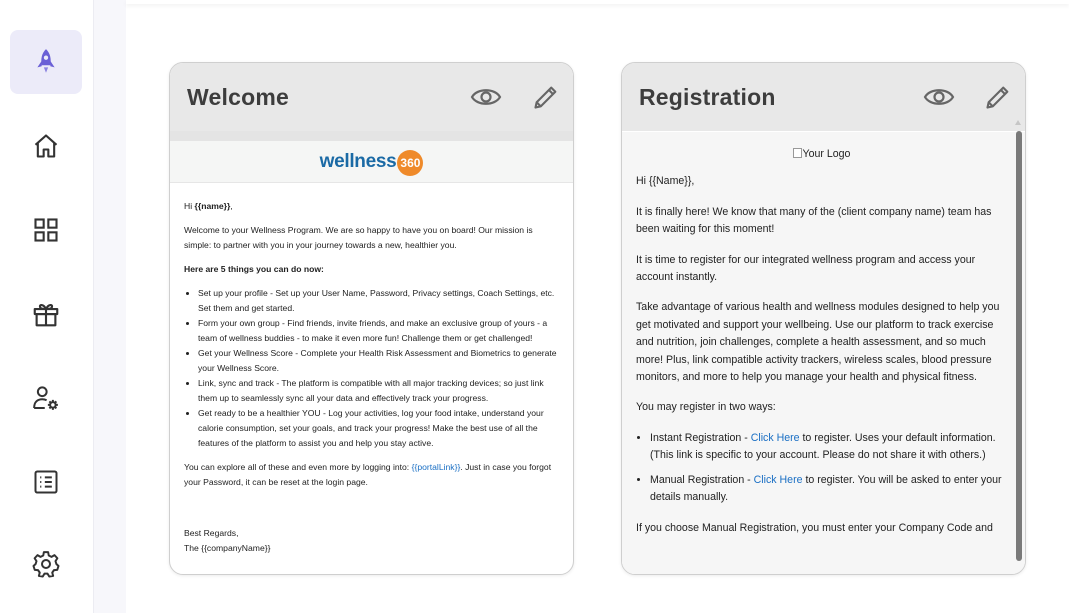 The width and height of the screenshot is (1069, 613). I want to click on welcome-card-header: Welcome, so click(371, 97).